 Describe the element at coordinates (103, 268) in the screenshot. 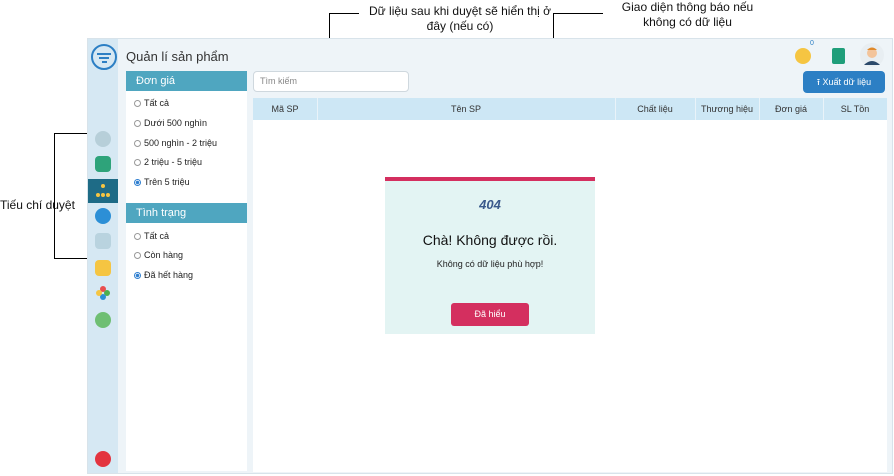

I see `nav-item-note-icon` at that location.